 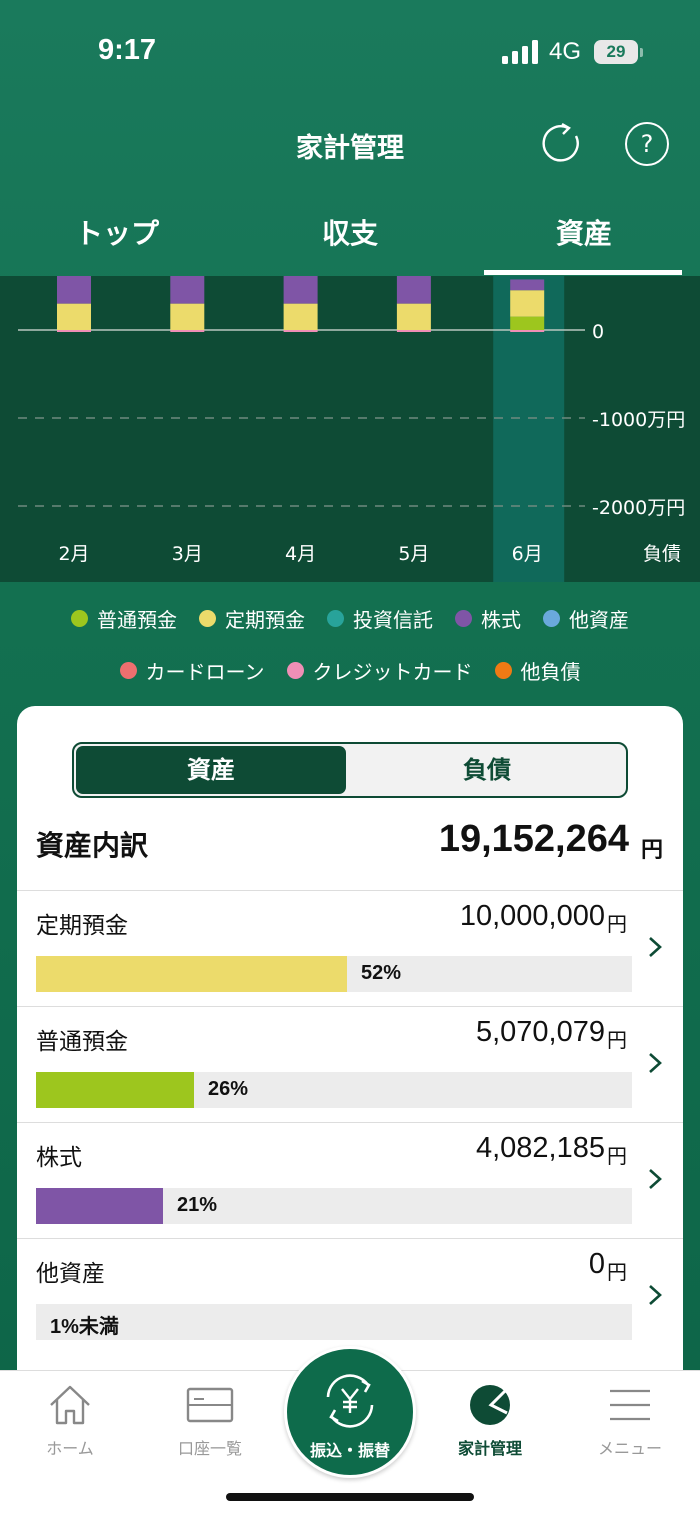 What do you see at coordinates (210, 1405) in the screenshot?
I see `card-icon` at bounding box center [210, 1405].